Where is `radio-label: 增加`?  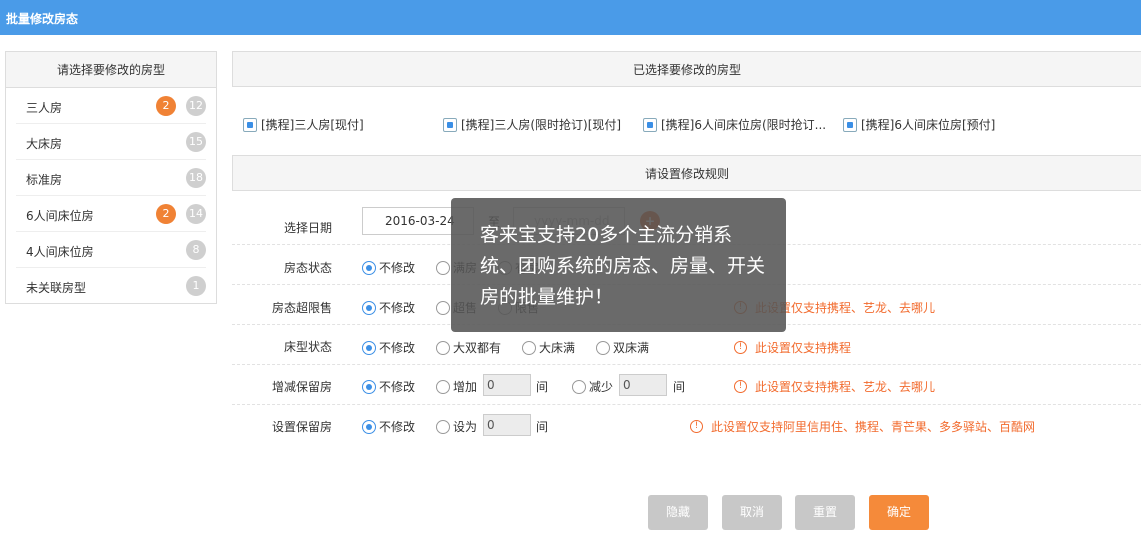 radio-label: 增加 is located at coordinates (465, 387).